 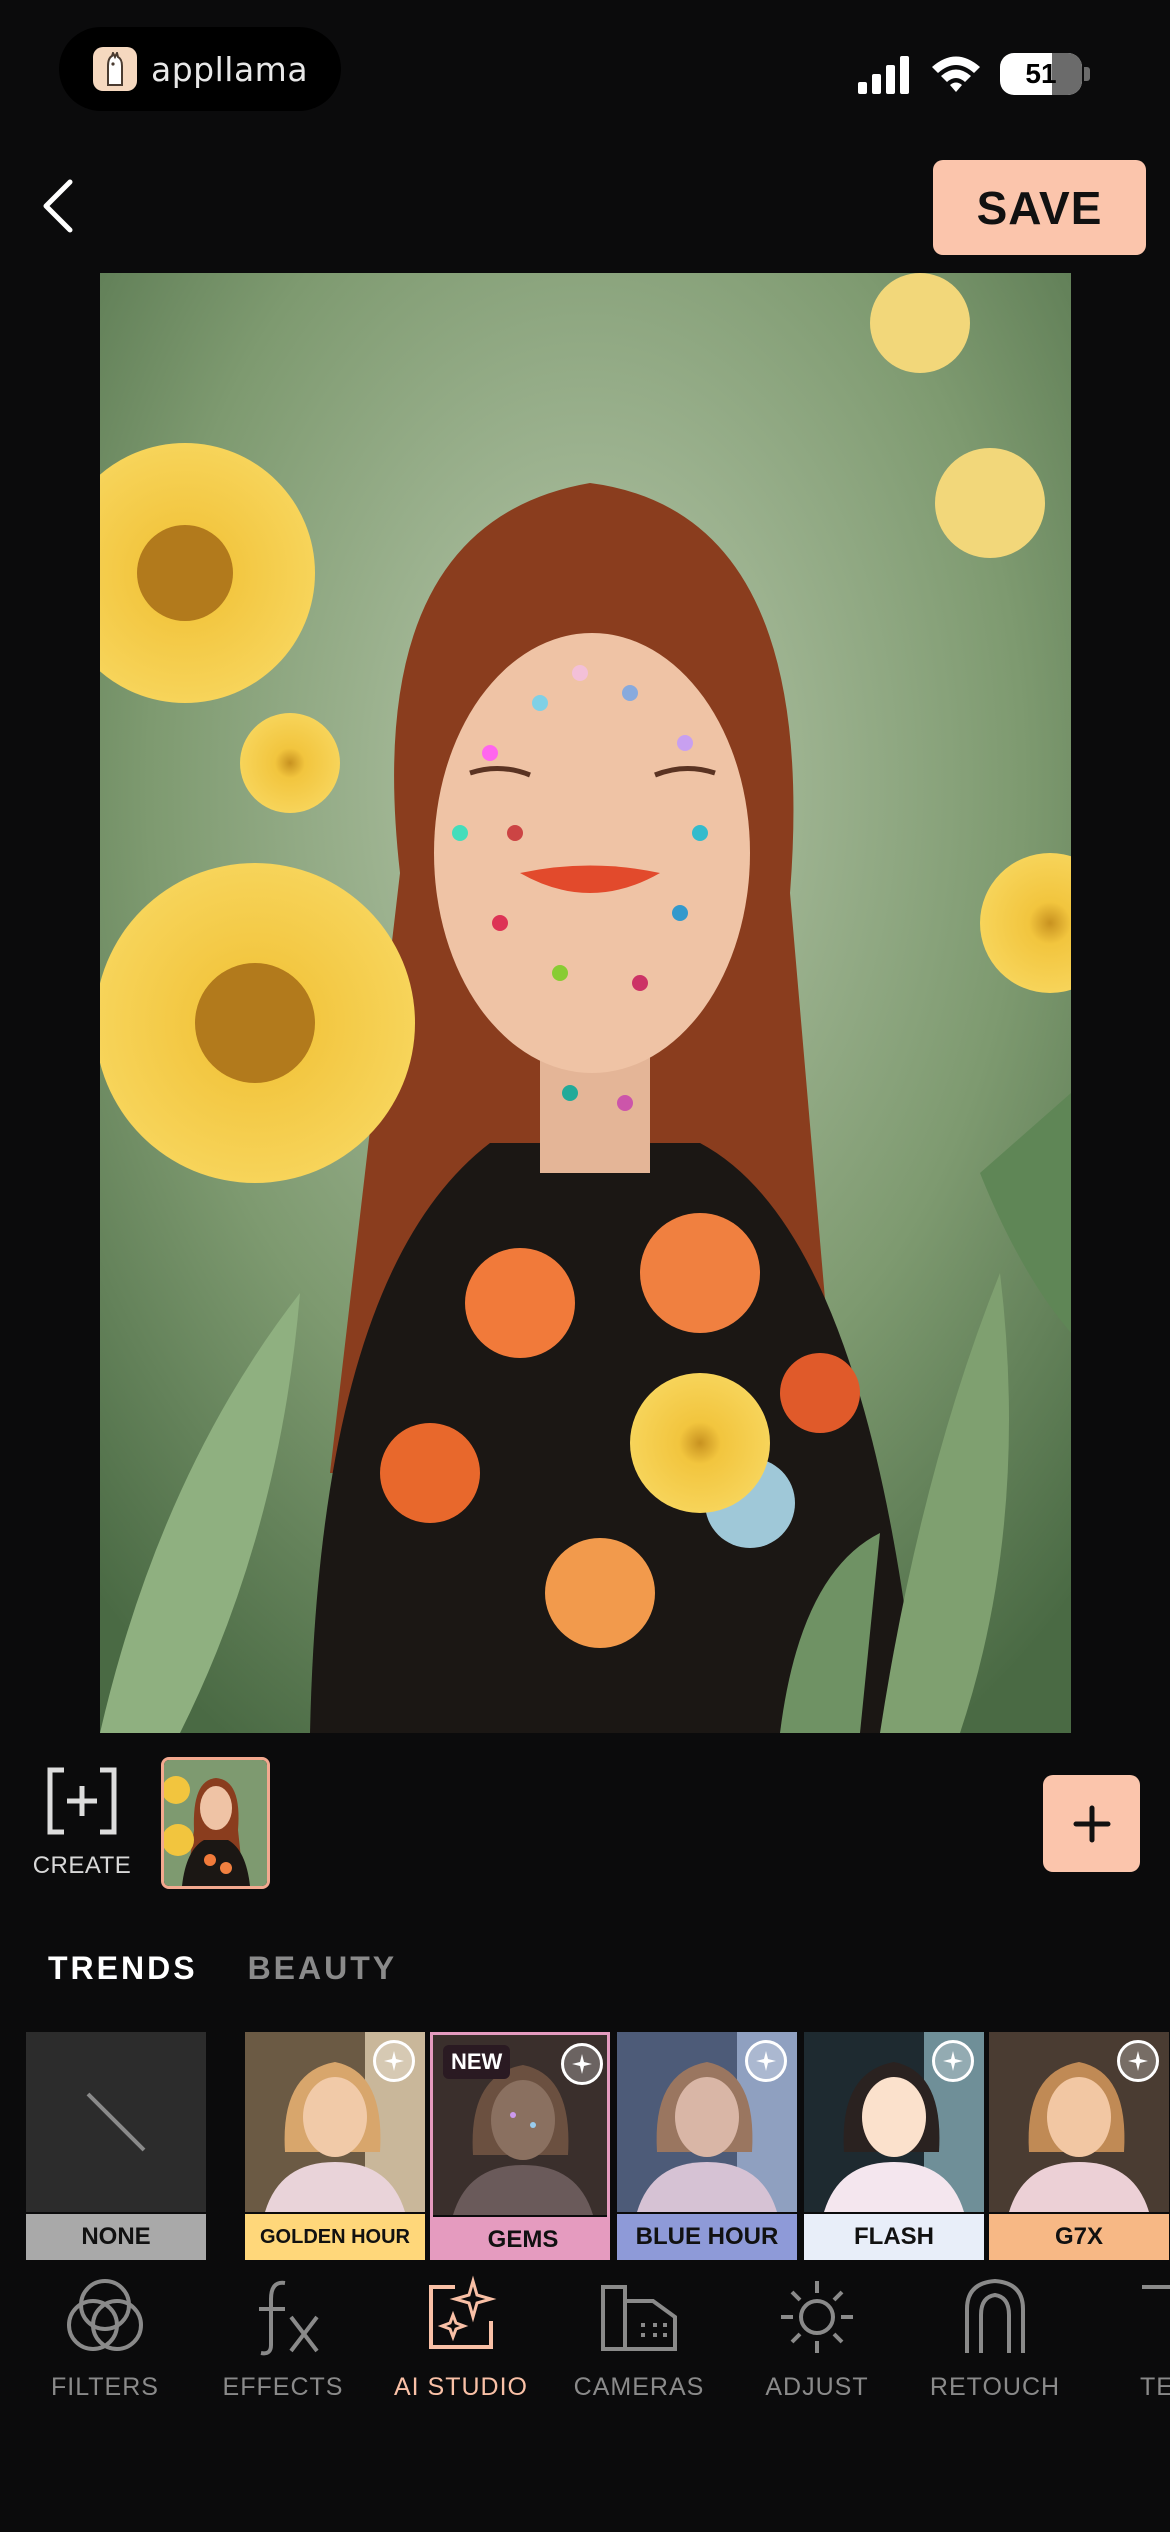 What do you see at coordinates (477, 2062) in the screenshot?
I see `new-badge: NEW` at bounding box center [477, 2062].